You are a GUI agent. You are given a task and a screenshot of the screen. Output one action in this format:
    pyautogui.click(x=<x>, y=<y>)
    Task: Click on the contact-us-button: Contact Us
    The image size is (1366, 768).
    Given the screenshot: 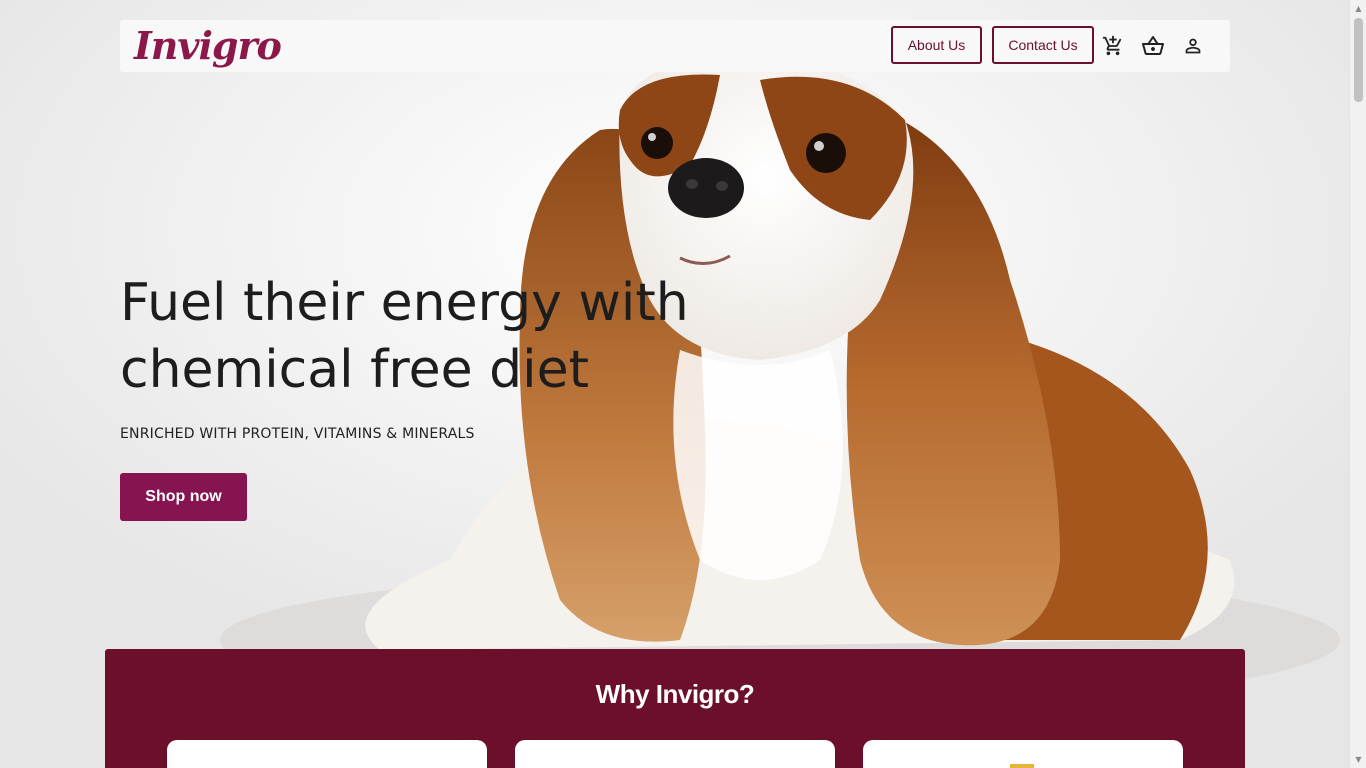 What is the action you would take?
    pyautogui.click(x=1043, y=45)
    